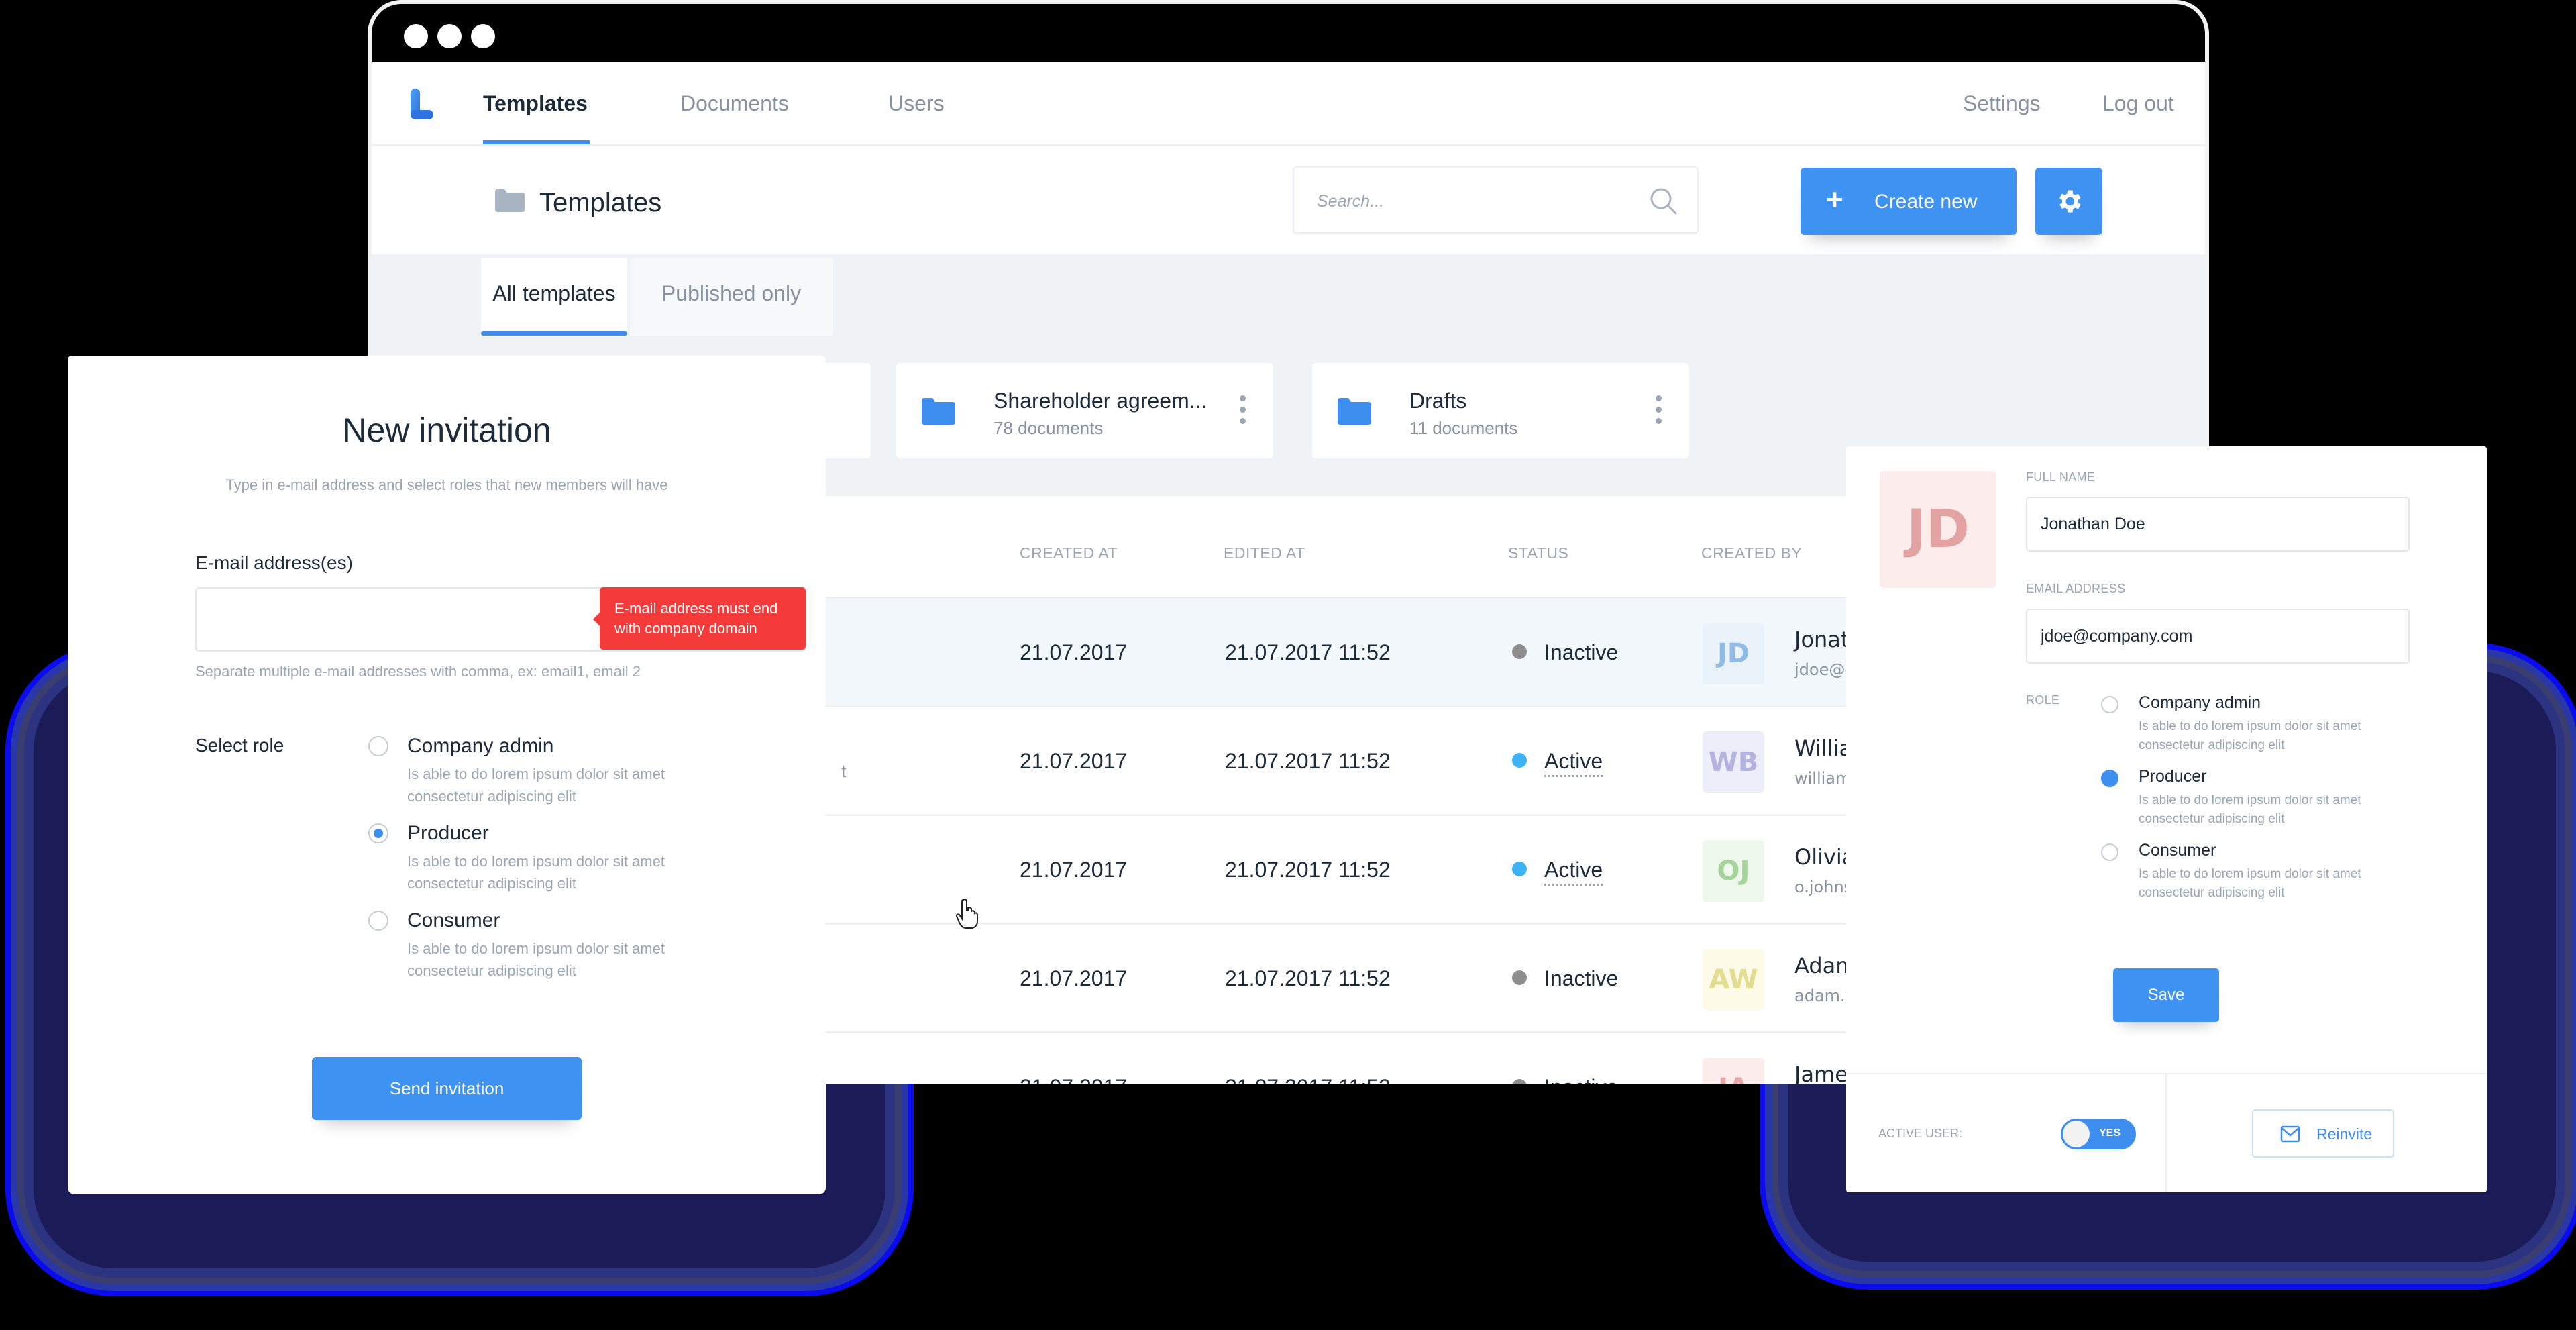 Image resolution: width=2576 pixels, height=1330 pixels. What do you see at coordinates (453, 920) in the screenshot?
I see `role-title: Consumer` at bounding box center [453, 920].